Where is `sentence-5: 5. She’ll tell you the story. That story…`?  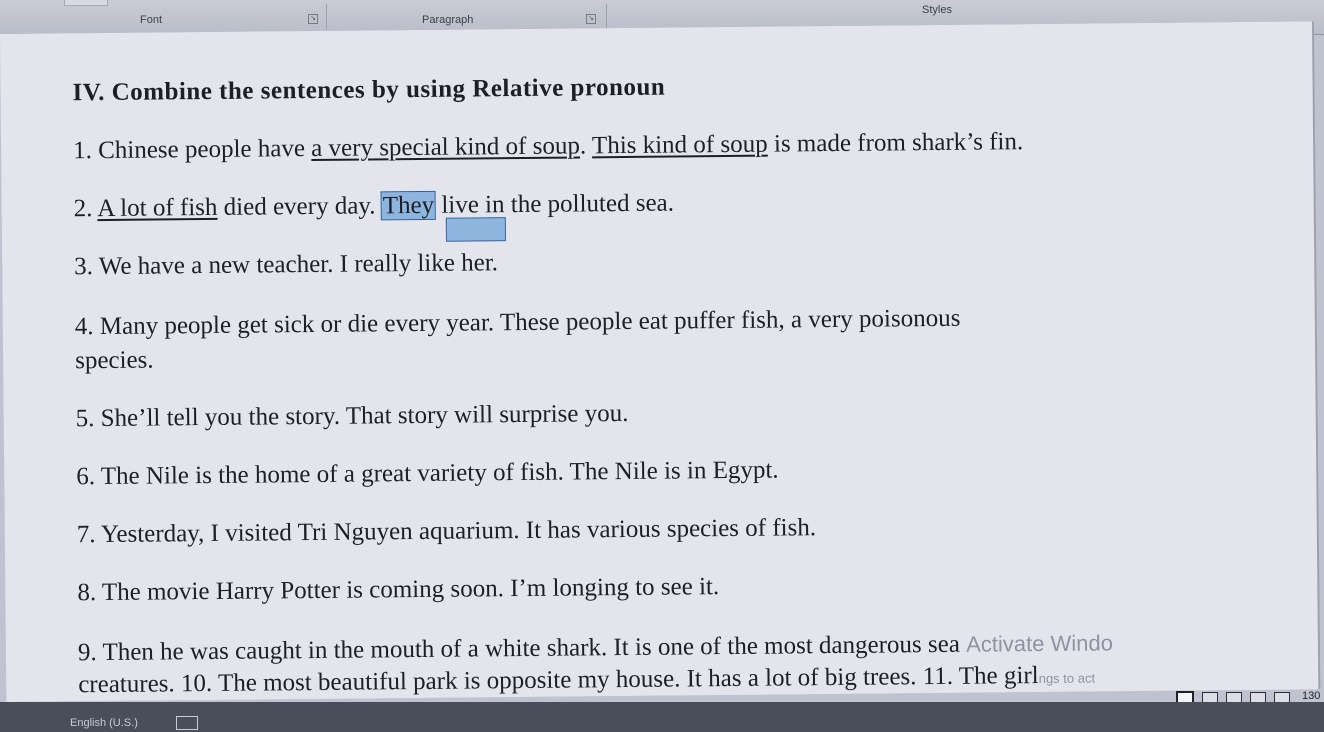
sentence-5: 5. She’ll tell you the story. That story… is located at coordinates (352, 416).